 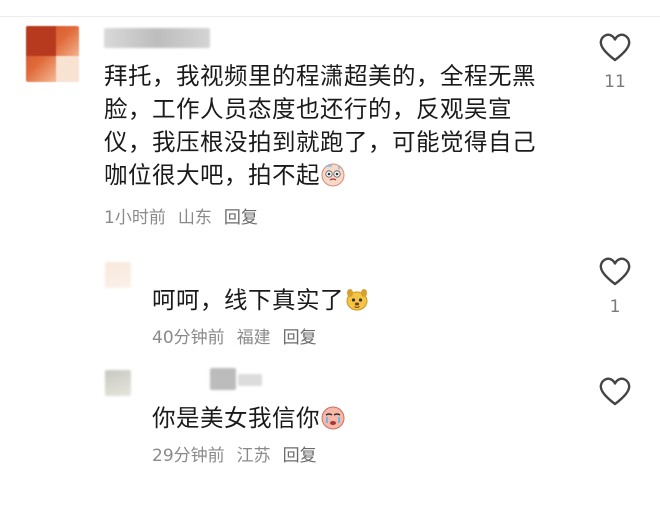 I want to click on reply-time: 40分钟前, so click(x=188, y=338).